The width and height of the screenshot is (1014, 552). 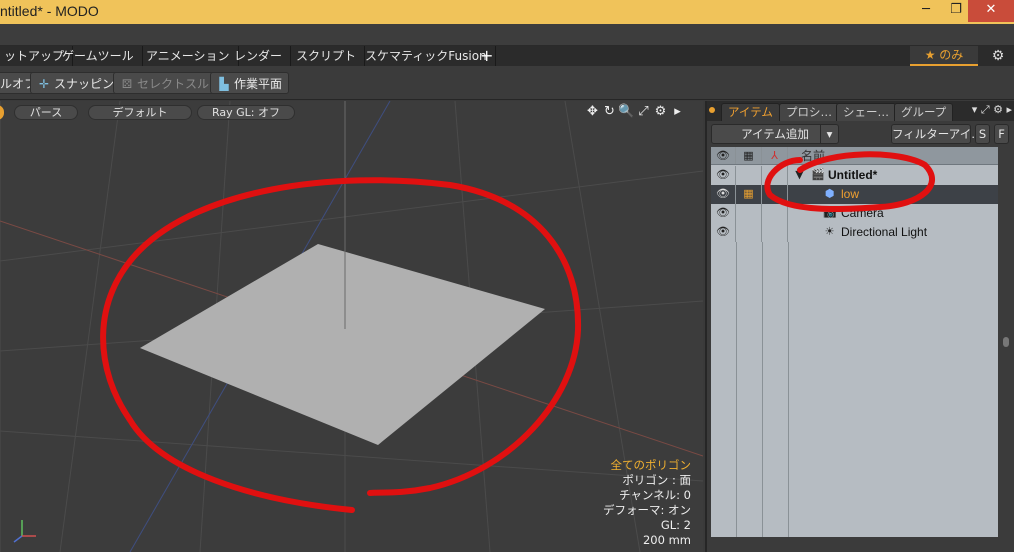 I want to click on item-label-scene: Untitled*, so click(x=853, y=175).